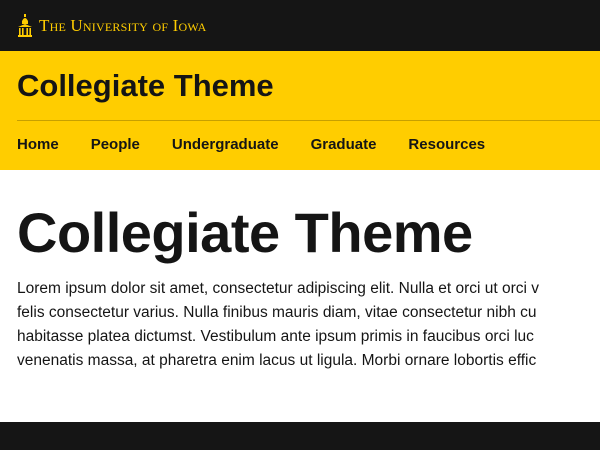 This screenshot has height=450, width=600. I want to click on university-logo-text: The University of Iowa, so click(123, 25).